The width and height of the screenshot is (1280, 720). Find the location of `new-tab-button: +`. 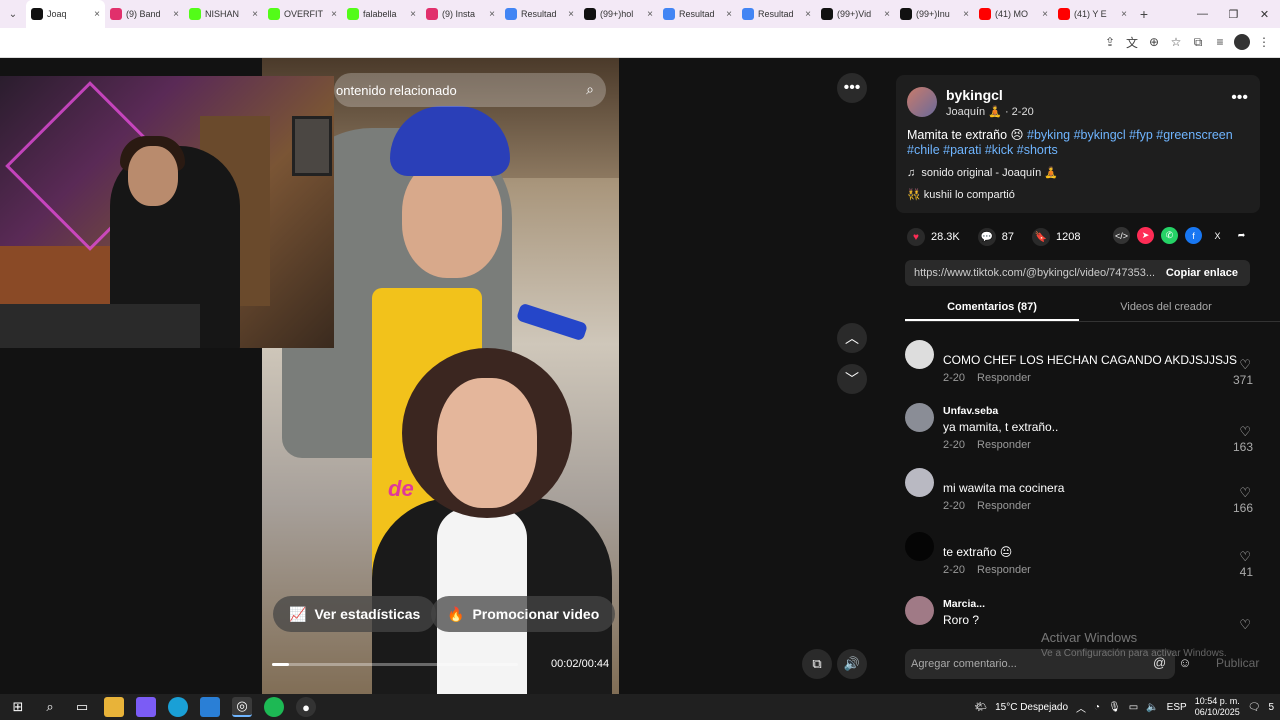

new-tab-button: + is located at coordinates (1144, 14).